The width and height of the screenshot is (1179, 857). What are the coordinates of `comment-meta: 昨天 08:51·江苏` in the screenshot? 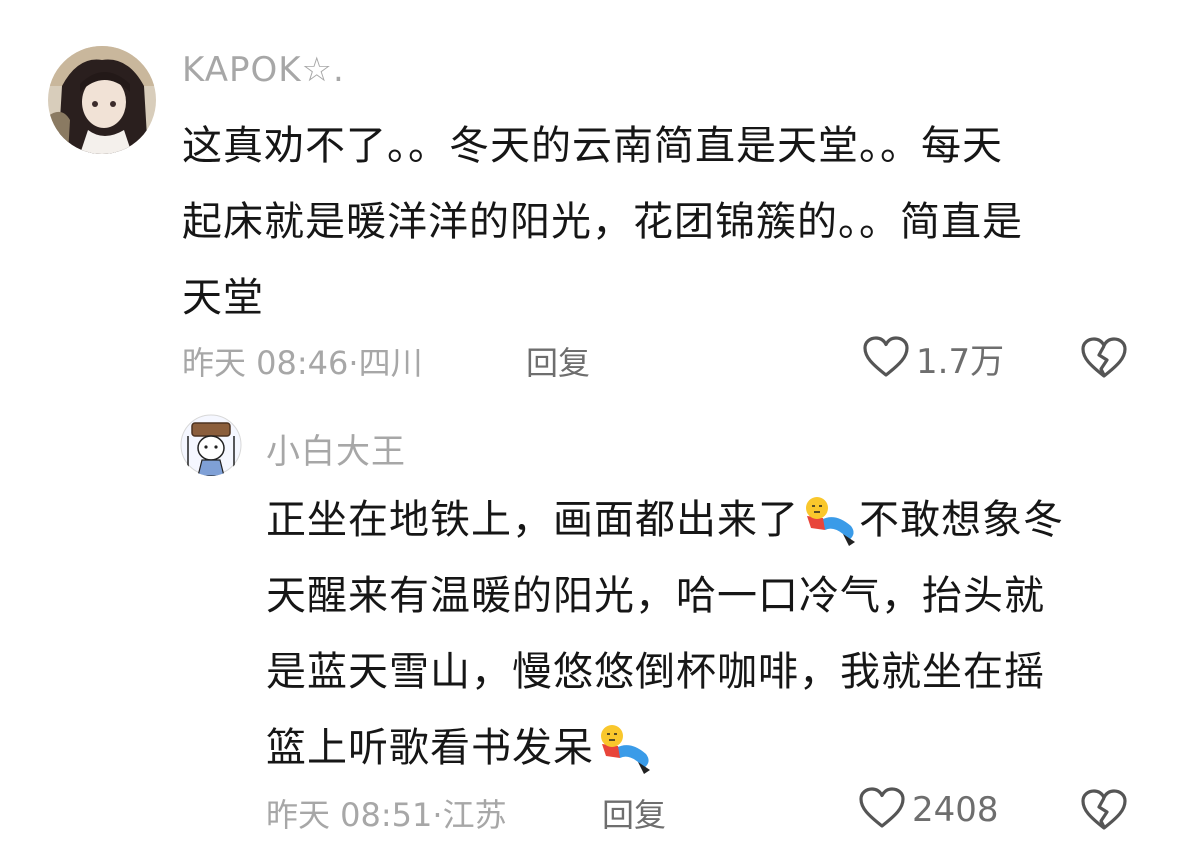 It's located at (386, 813).